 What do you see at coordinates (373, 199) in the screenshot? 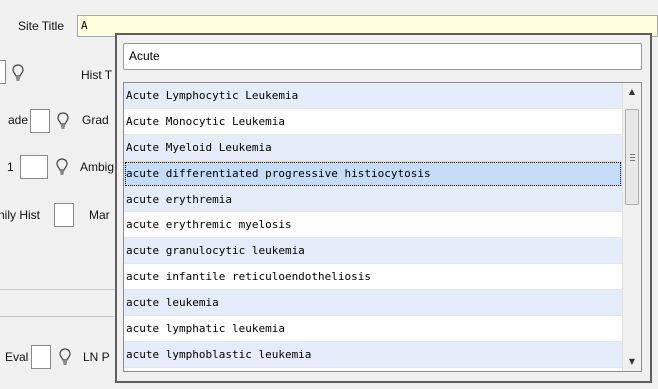
I see `suggestion-item: acute erythremia` at bounding box center [373, 199].